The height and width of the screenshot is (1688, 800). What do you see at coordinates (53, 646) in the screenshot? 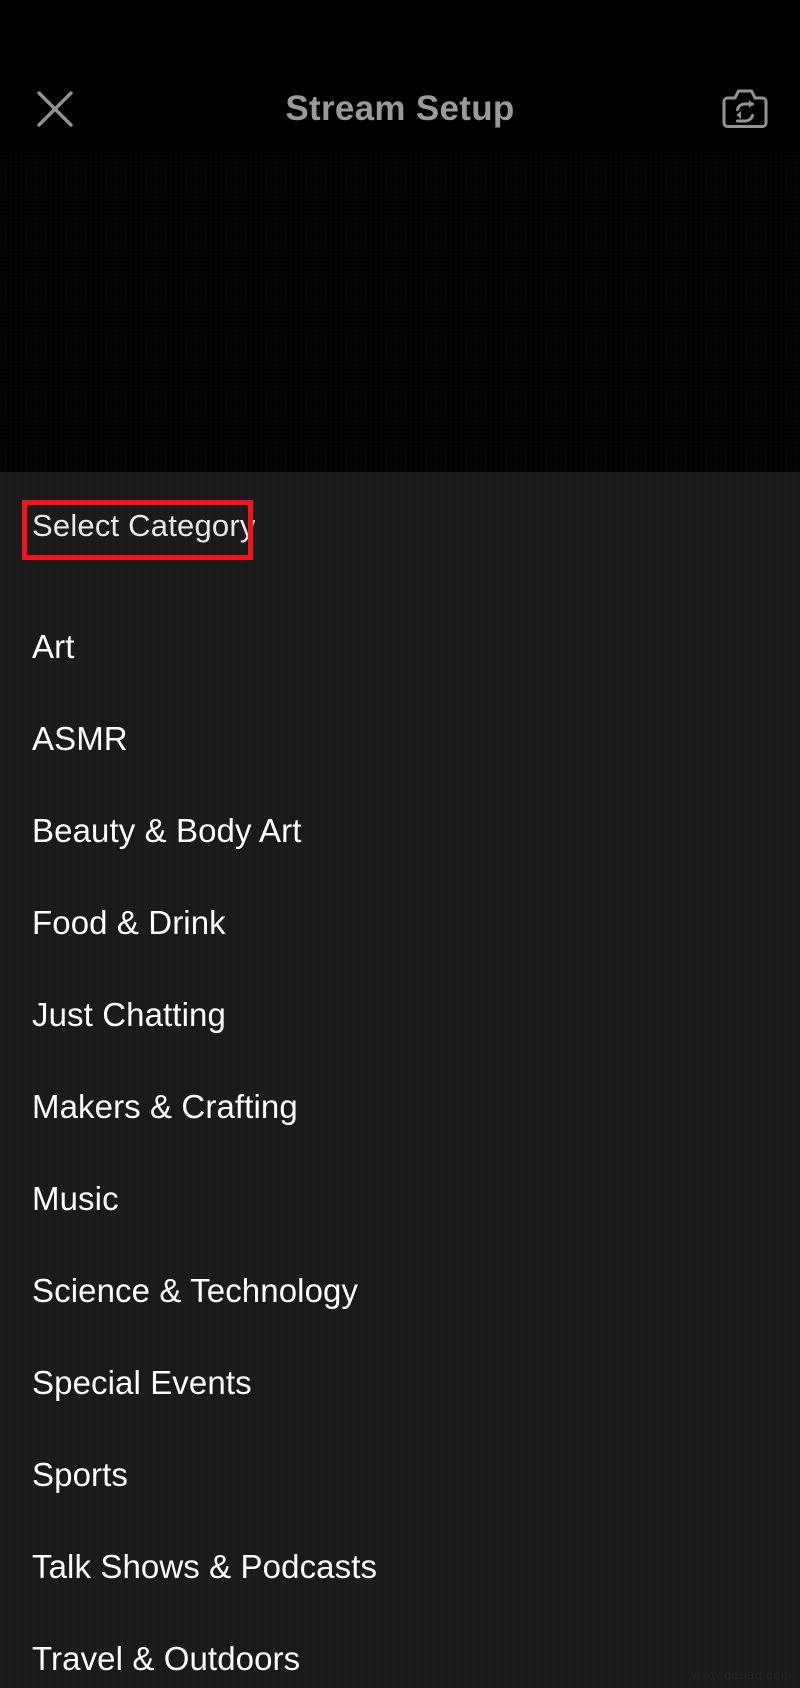
I see `category-label: Art` at bounding box center [53, 646].